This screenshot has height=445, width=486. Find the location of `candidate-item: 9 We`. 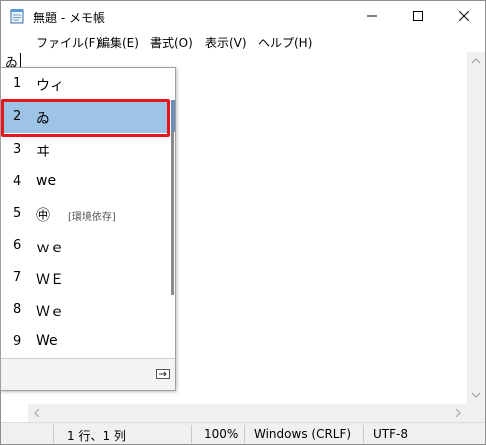

candidate-item: 9 We is located at coordinates (85, 342).